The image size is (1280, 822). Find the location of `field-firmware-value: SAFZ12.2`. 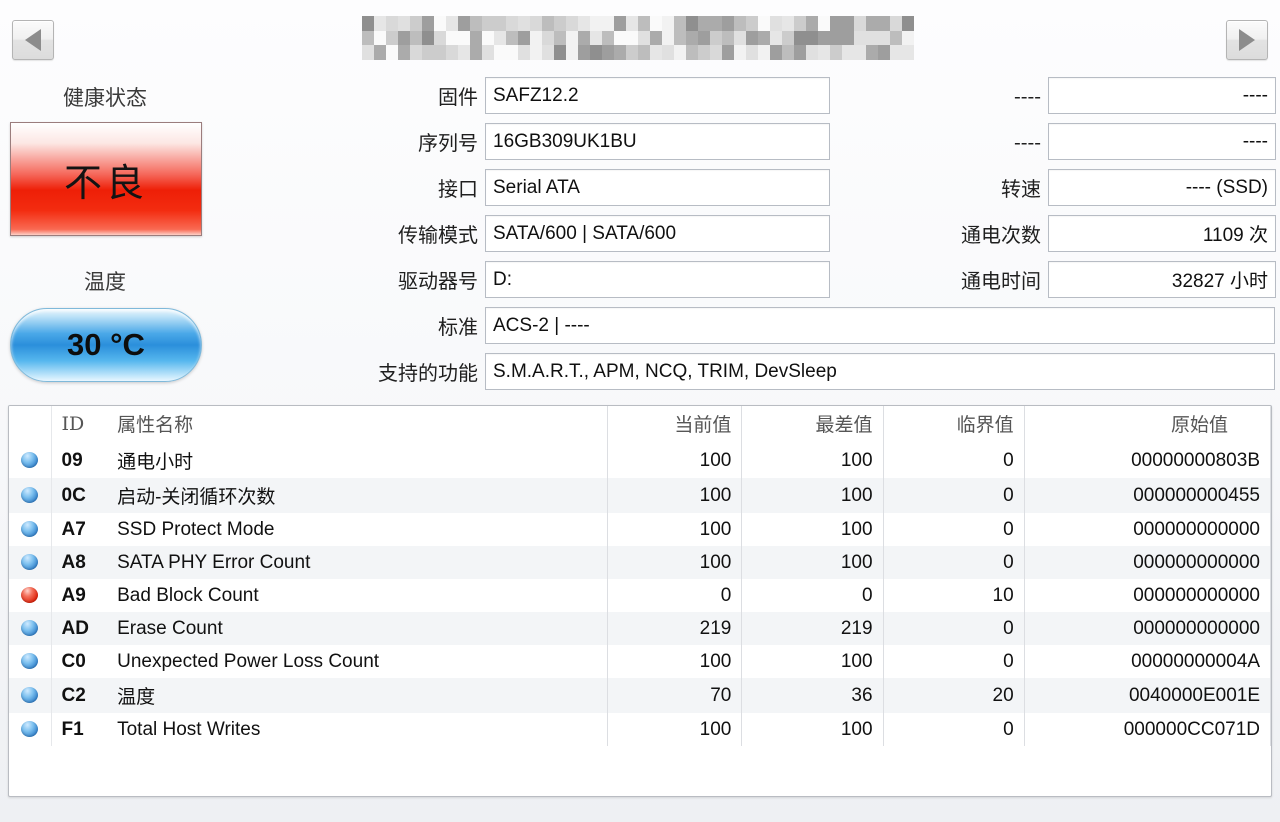

field-firmware-value: SAFZ12.2 is located at coordinates (657, 95).